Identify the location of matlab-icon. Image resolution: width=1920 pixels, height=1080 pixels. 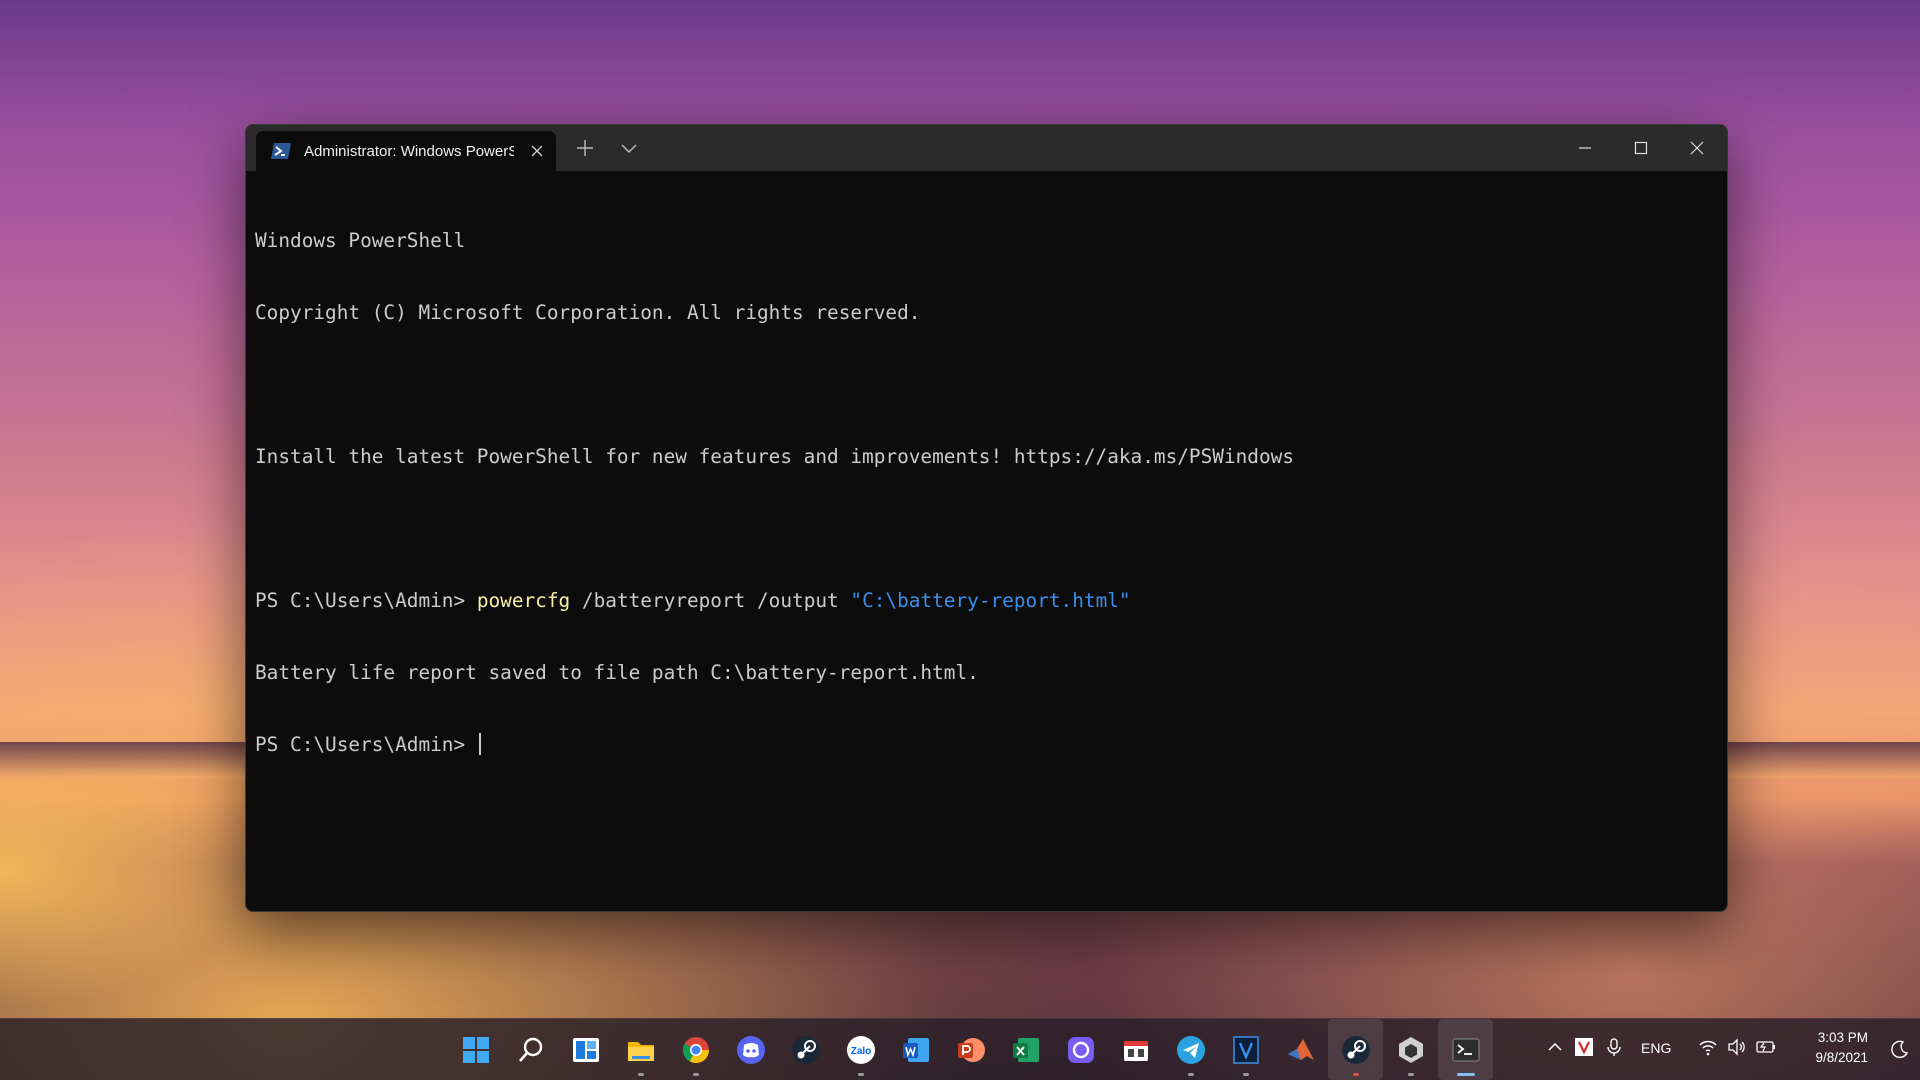
(1300, 1049).